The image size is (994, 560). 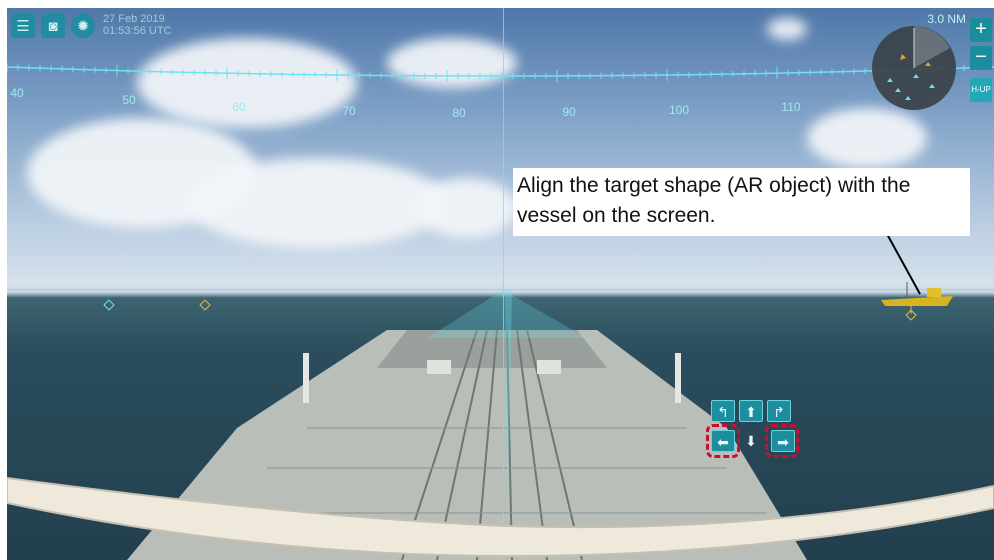 What do you see at coordinates (779, 411) in the screenshot?
I see `rotate-right-button: ↱` at bounding box center [779, 411].